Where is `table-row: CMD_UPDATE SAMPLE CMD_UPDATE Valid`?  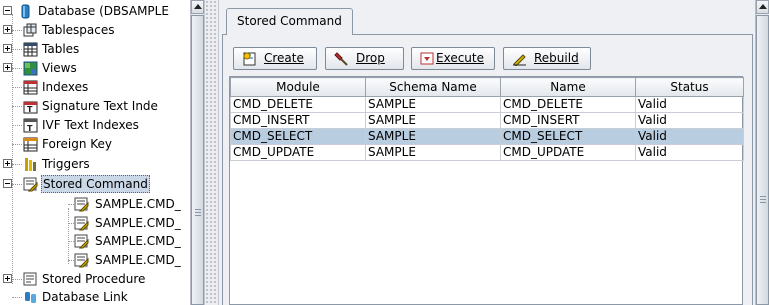
table-row: CMD_UPDATE SAMPLE CMD_UPDATE Valid is located at coordinates (487, 152).